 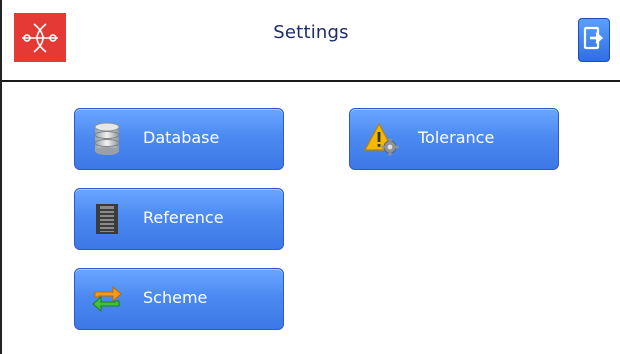 I want to click on tolerance-button: Tolerance, so click(x=454, y=139).